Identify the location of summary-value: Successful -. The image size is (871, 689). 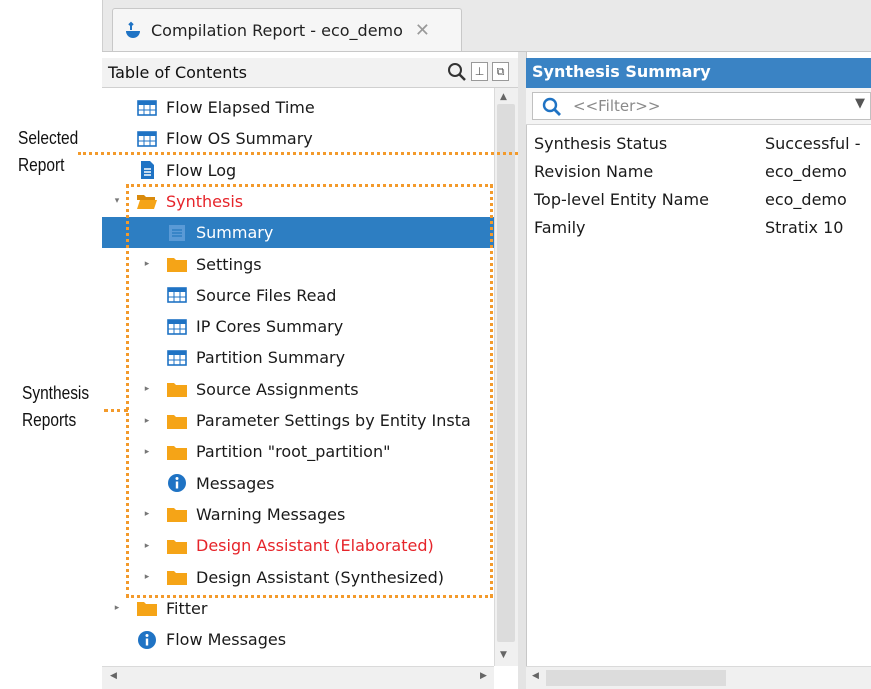
(813, 143).